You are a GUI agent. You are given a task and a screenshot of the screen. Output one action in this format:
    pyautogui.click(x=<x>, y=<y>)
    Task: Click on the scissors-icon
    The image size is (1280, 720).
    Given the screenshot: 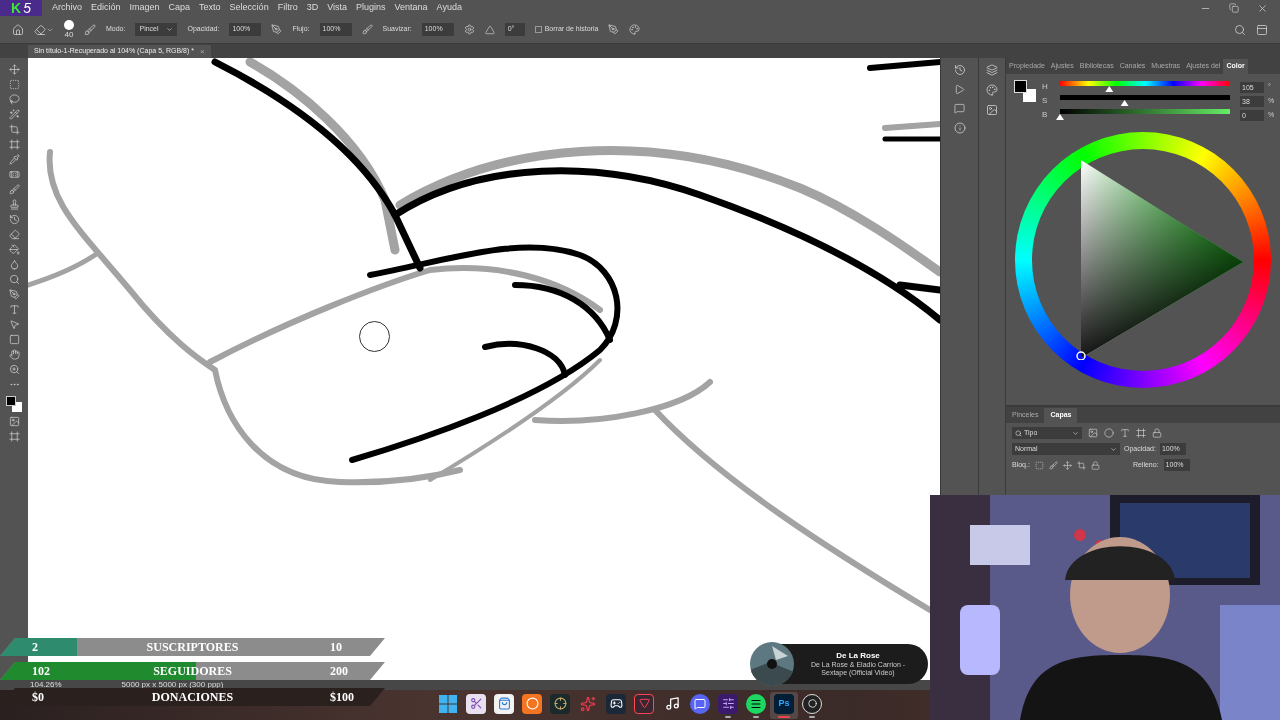 What is the action you would take?
    pyautogui.click(x=476, y=703)
    